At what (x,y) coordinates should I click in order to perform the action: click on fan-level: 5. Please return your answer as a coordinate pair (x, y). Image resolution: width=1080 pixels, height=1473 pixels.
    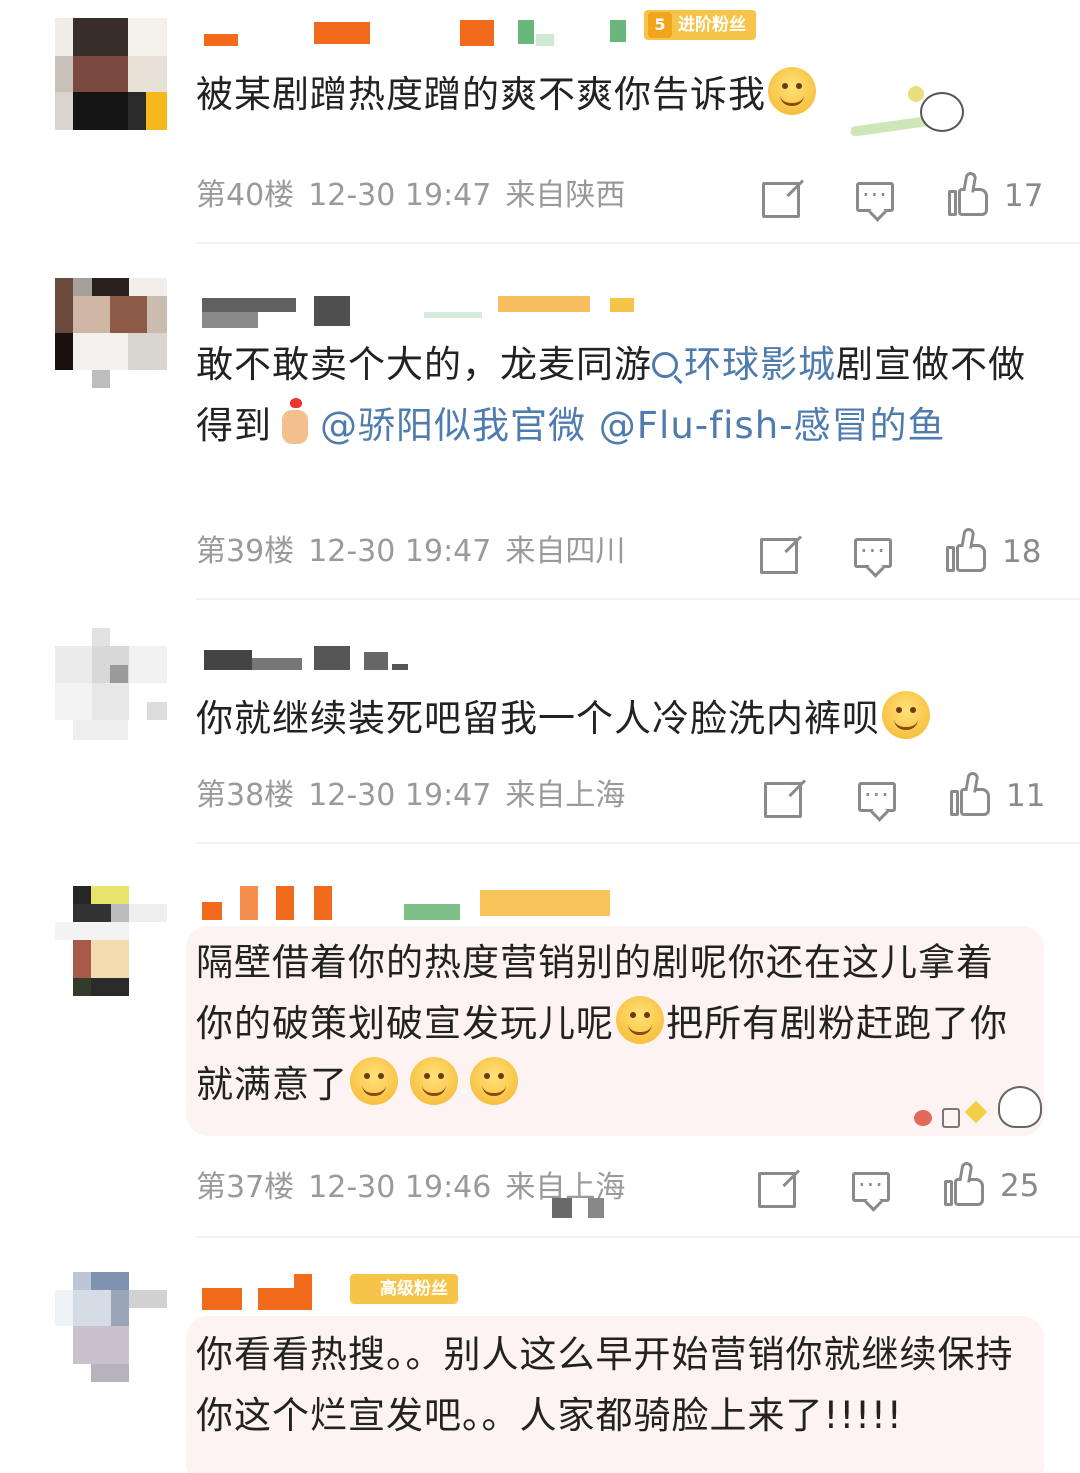
    Looking at the image, I should click on (660, 25).